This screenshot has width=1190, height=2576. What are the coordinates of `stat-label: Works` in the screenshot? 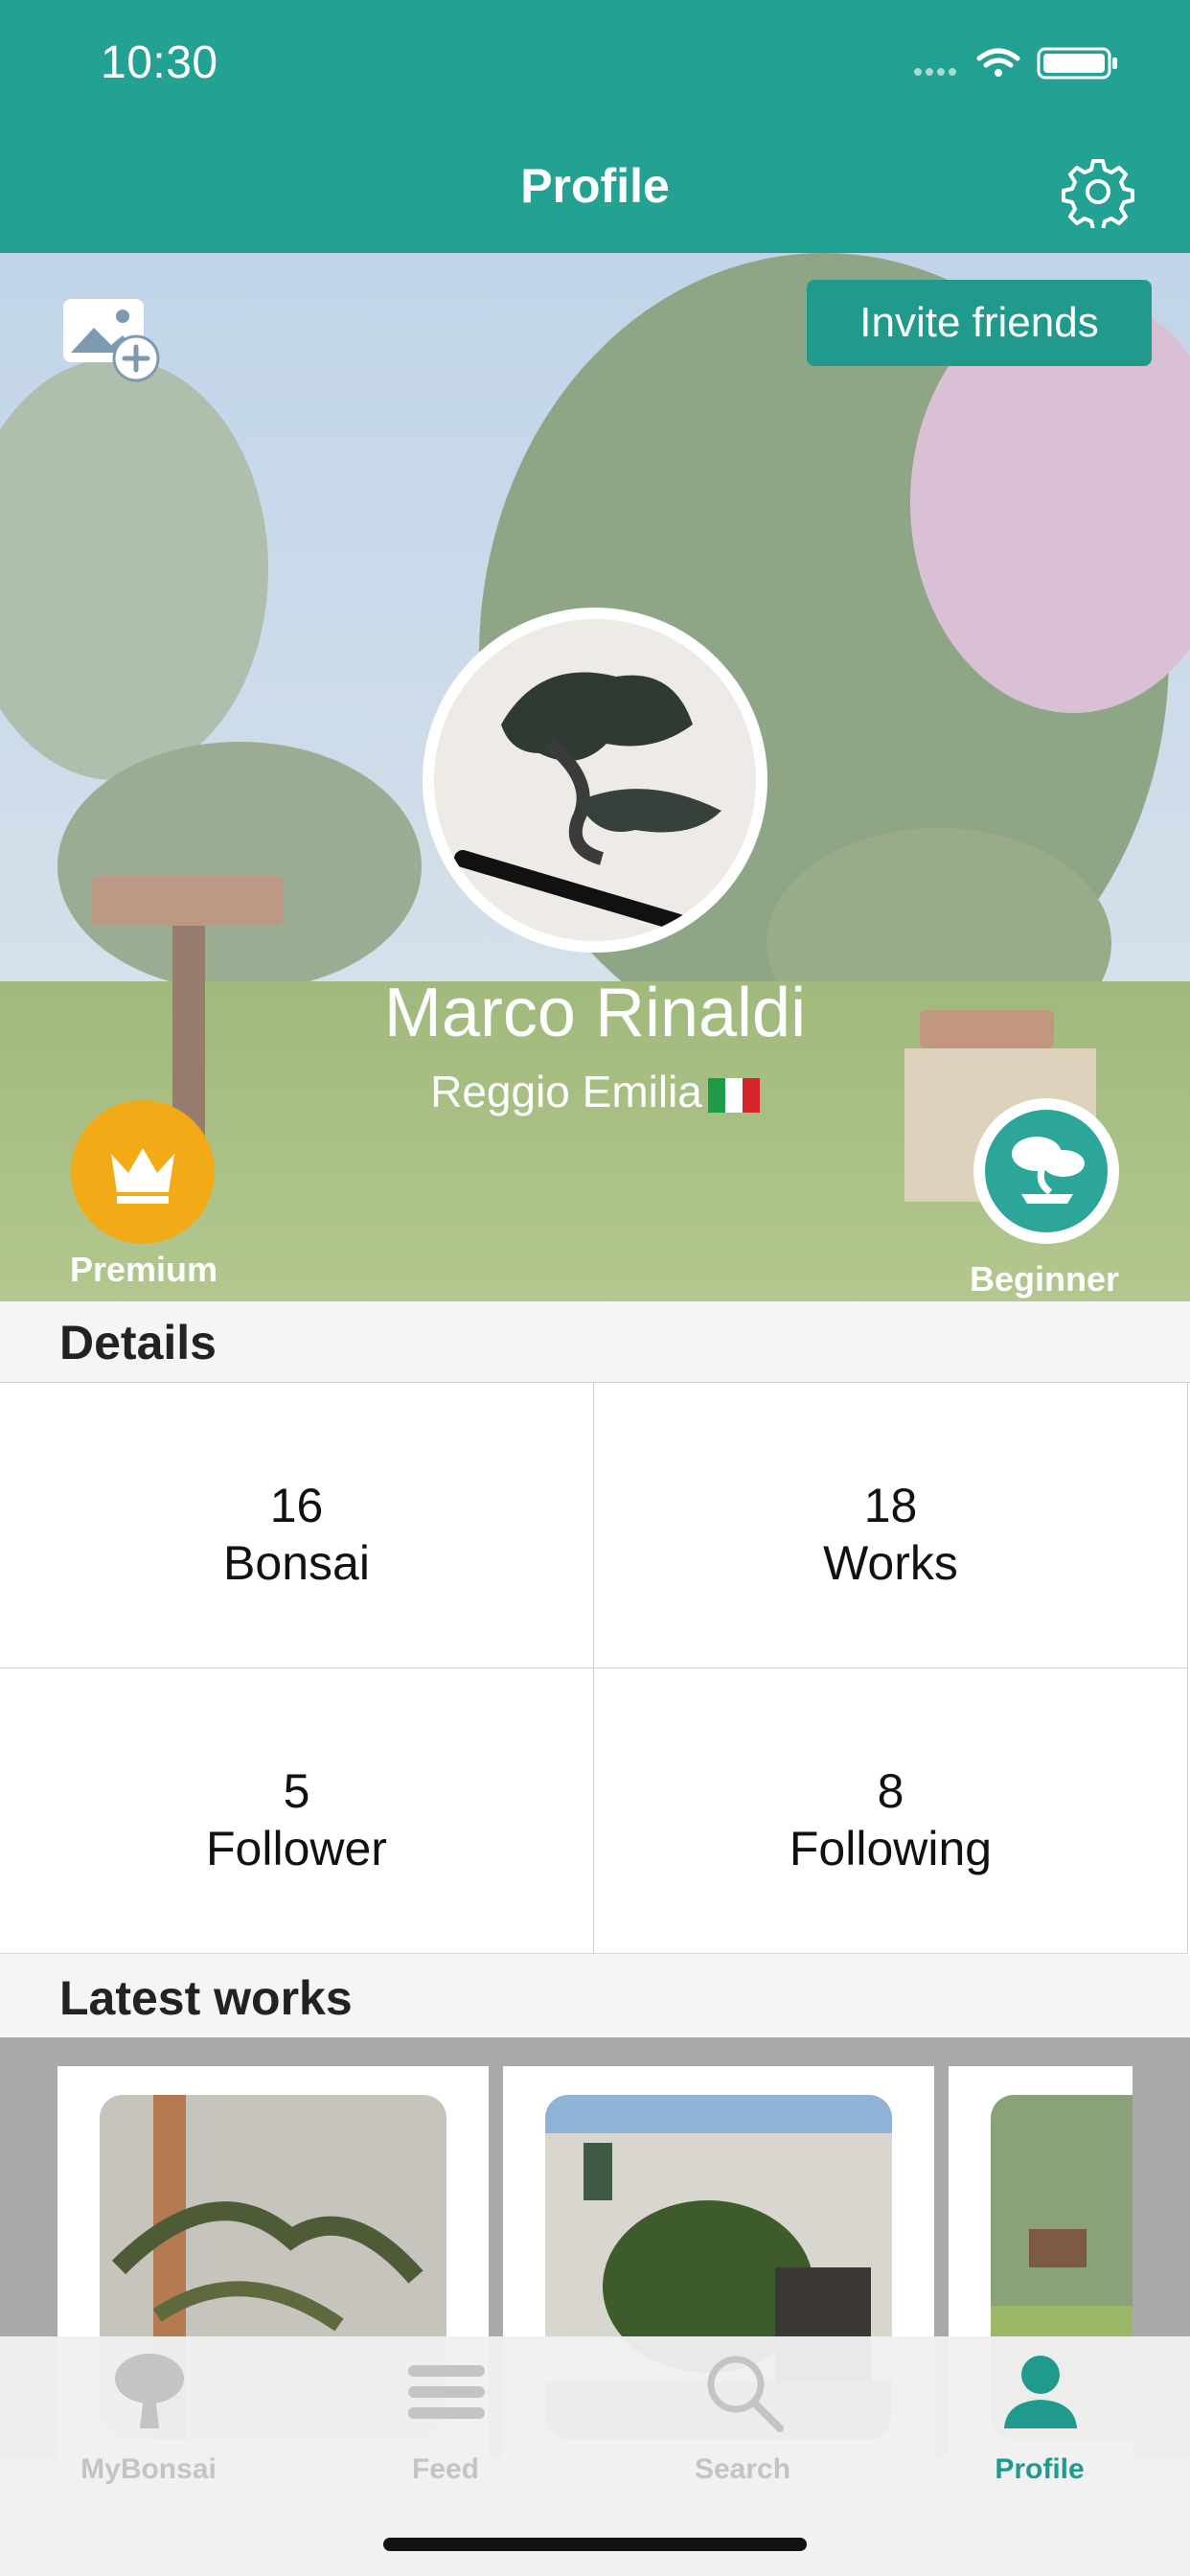 It's located at (890, 1563).